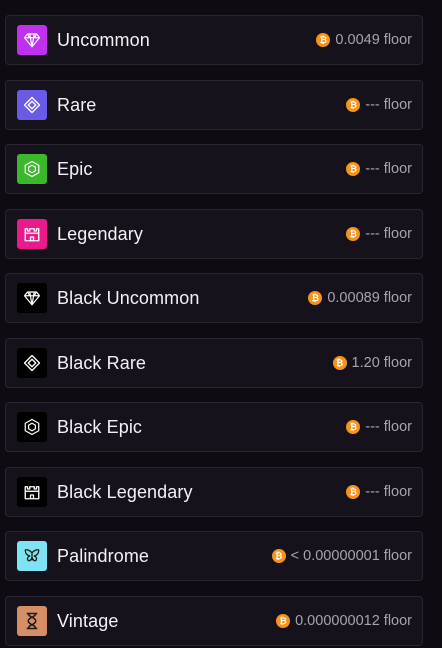  I want to click on floor-value: < 0.00000001 floor, so click(351, 556).